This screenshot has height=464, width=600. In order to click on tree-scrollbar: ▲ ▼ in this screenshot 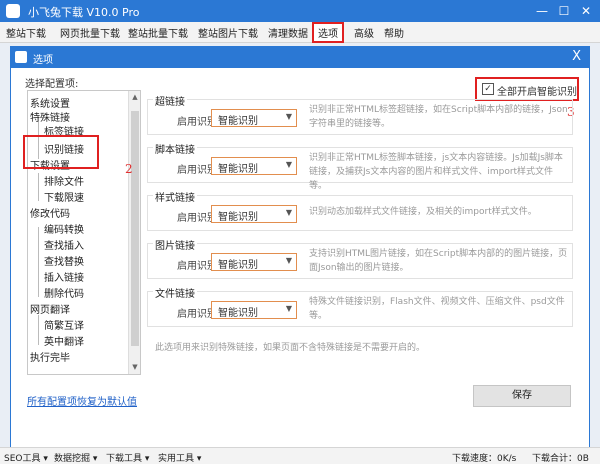, I will do `click(134, 232)`.